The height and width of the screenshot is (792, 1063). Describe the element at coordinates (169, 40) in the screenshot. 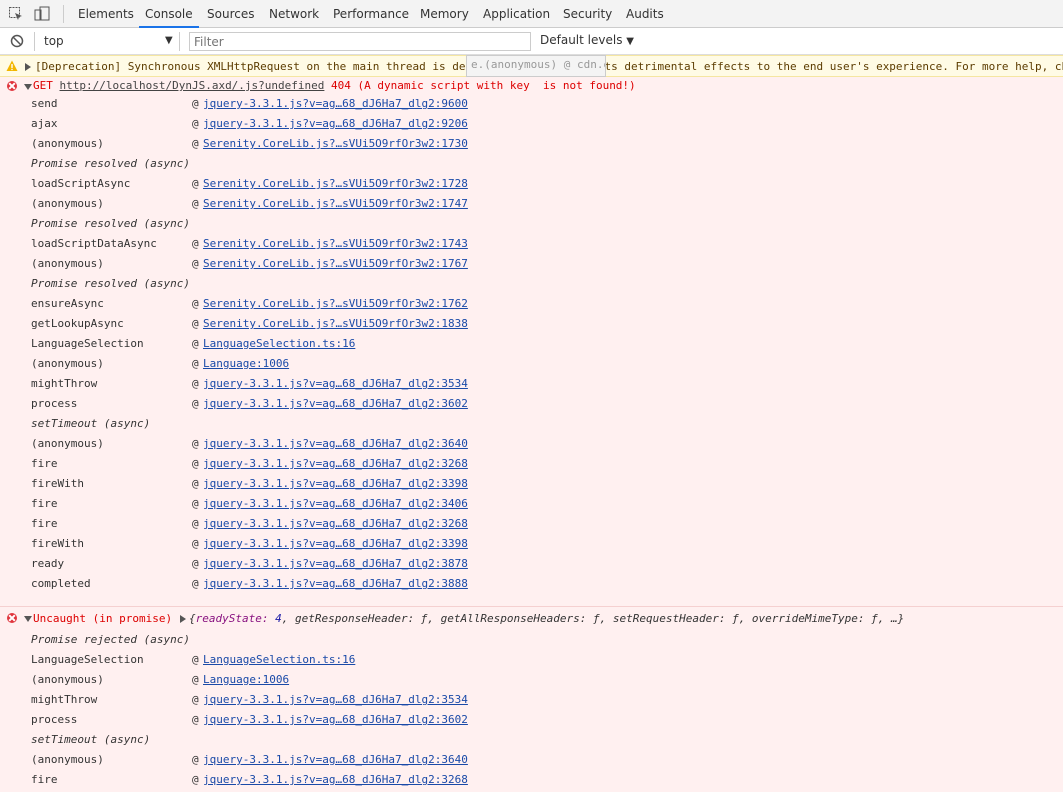

I see `dropdown-arrow-icon: ▼` at that location.